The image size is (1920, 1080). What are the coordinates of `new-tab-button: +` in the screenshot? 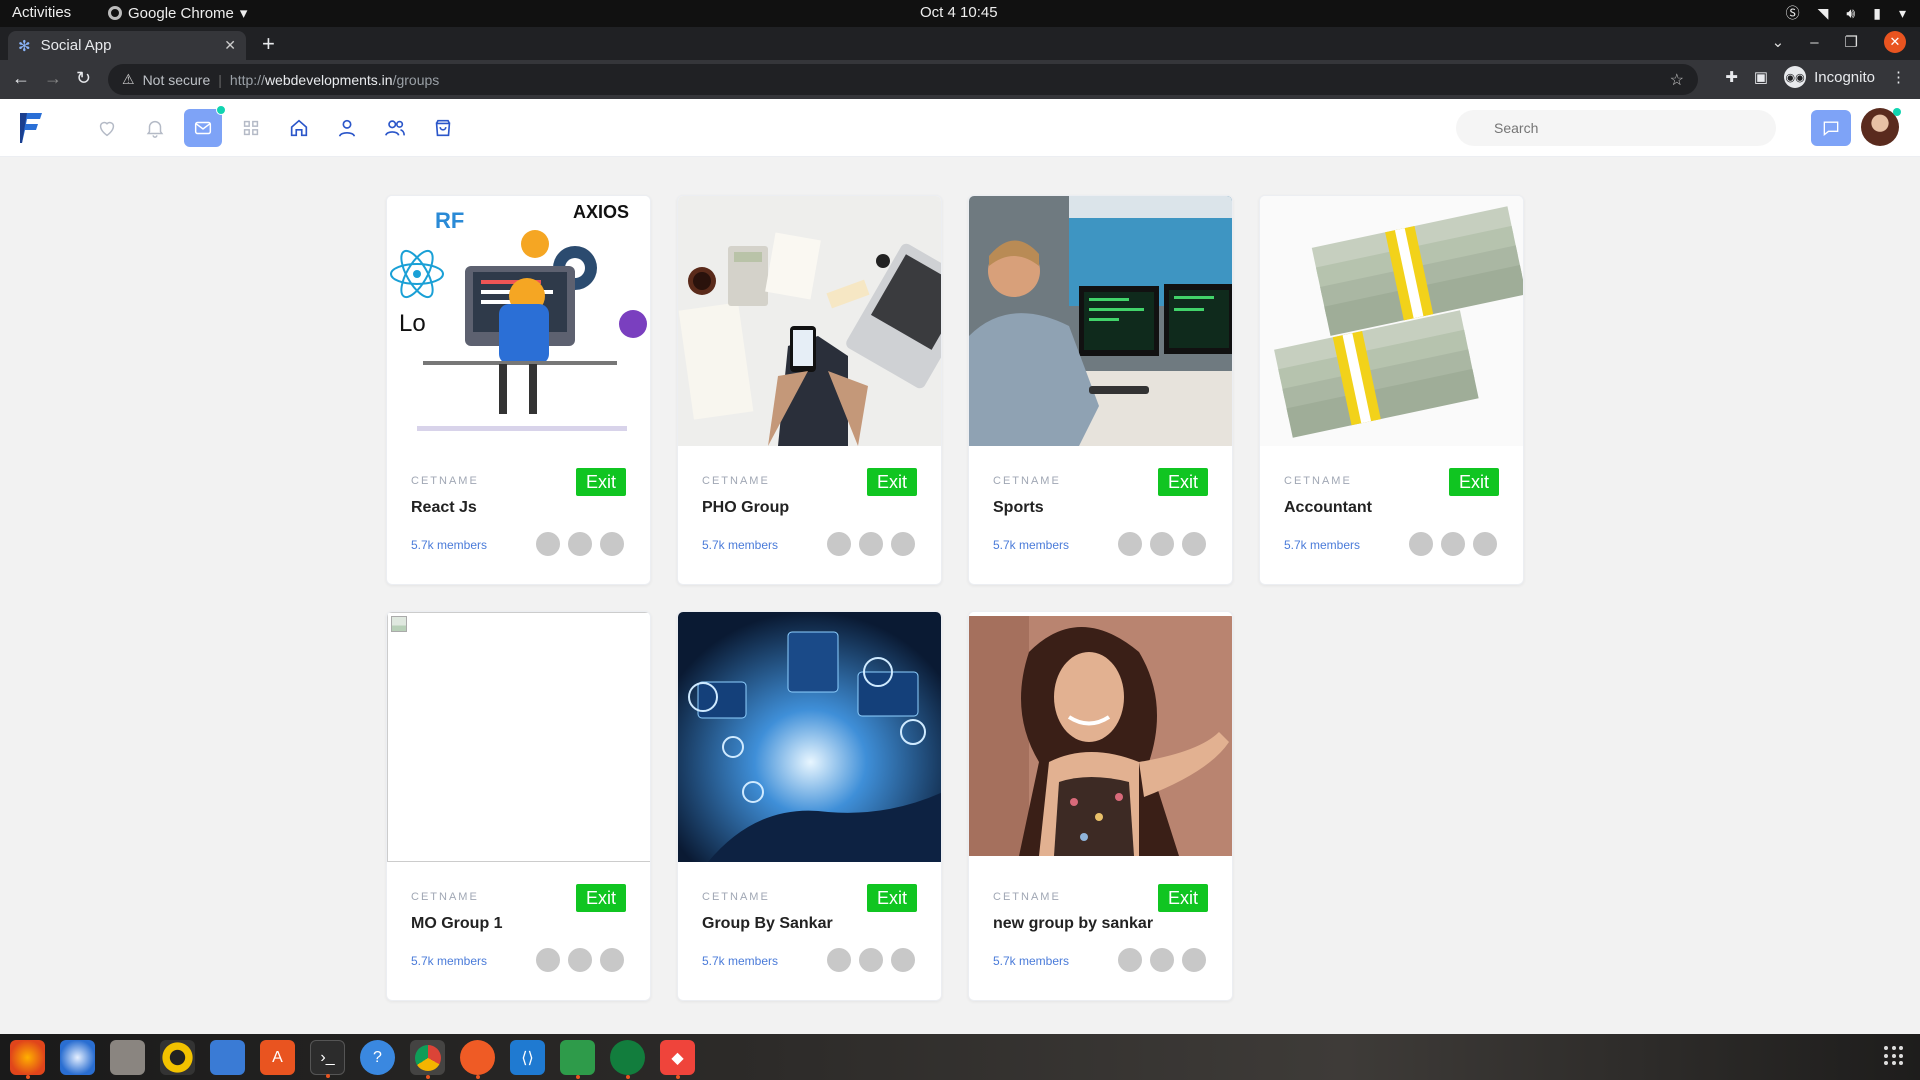 It's located at (268, 44).